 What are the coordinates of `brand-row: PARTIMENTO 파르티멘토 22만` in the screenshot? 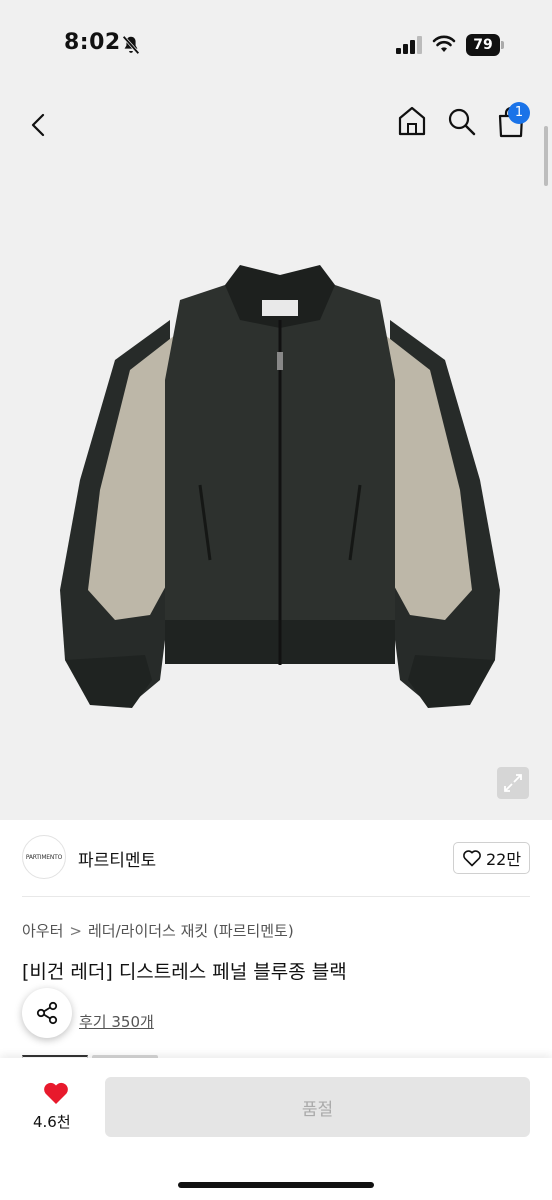 It's located at (276, 858).